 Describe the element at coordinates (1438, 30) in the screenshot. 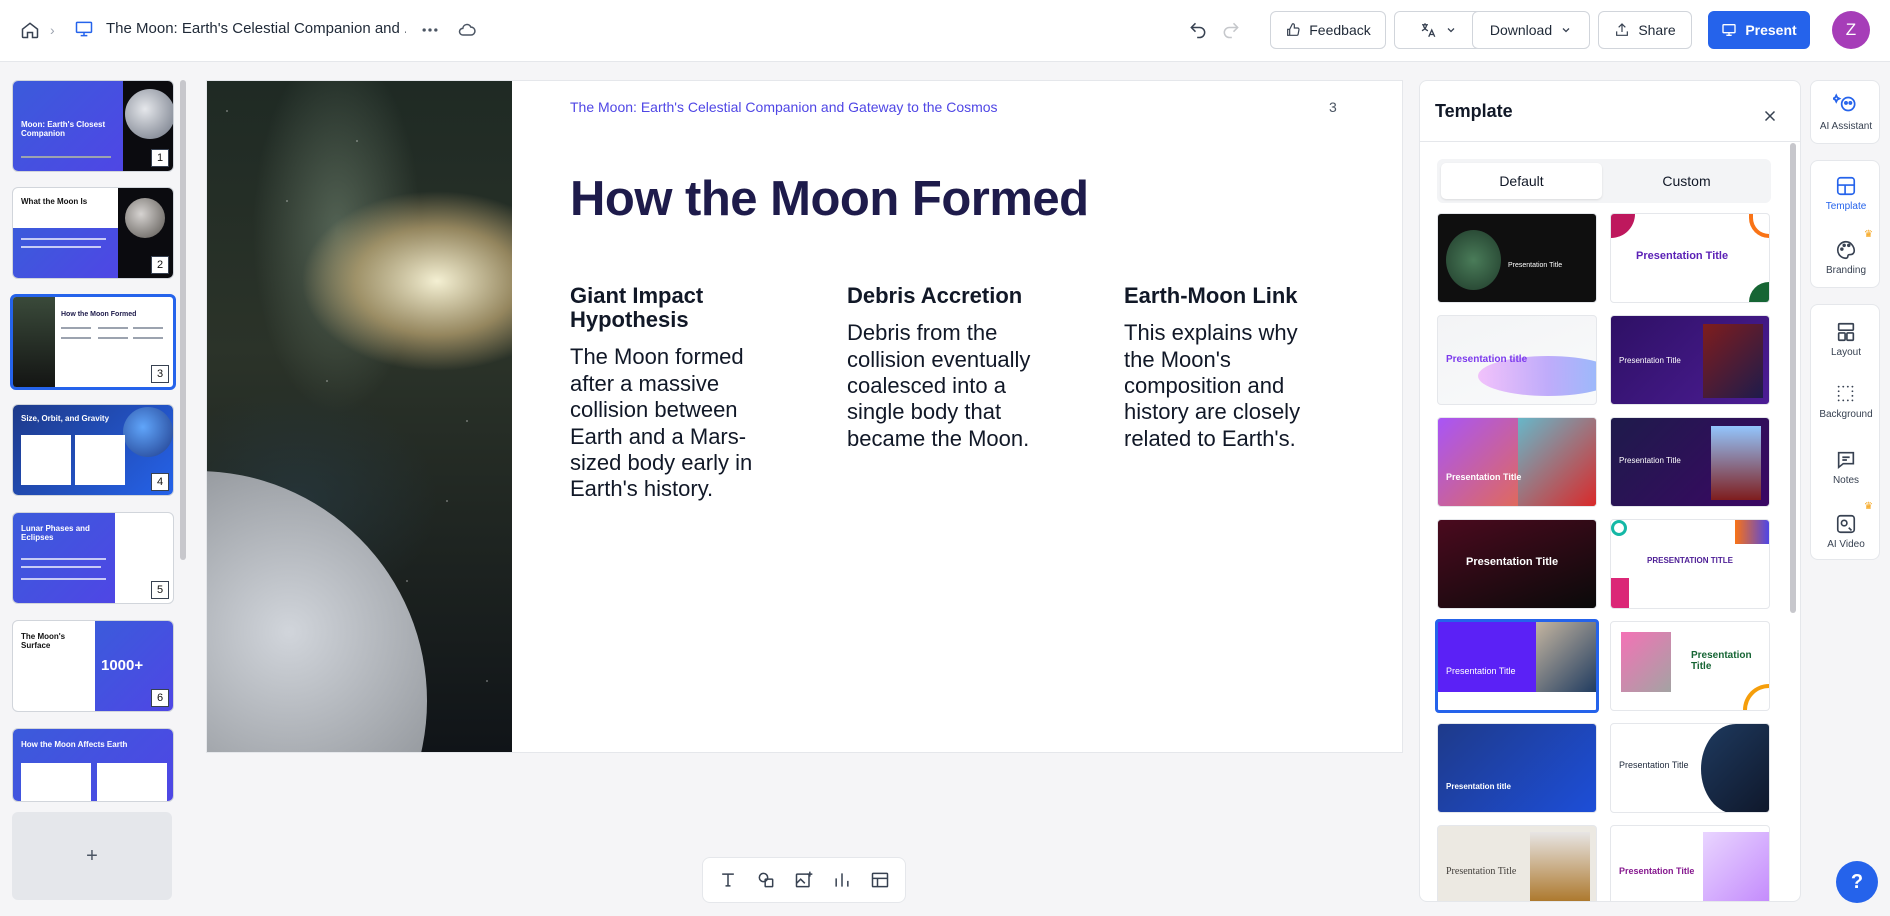

I see `translate-button` at that location.